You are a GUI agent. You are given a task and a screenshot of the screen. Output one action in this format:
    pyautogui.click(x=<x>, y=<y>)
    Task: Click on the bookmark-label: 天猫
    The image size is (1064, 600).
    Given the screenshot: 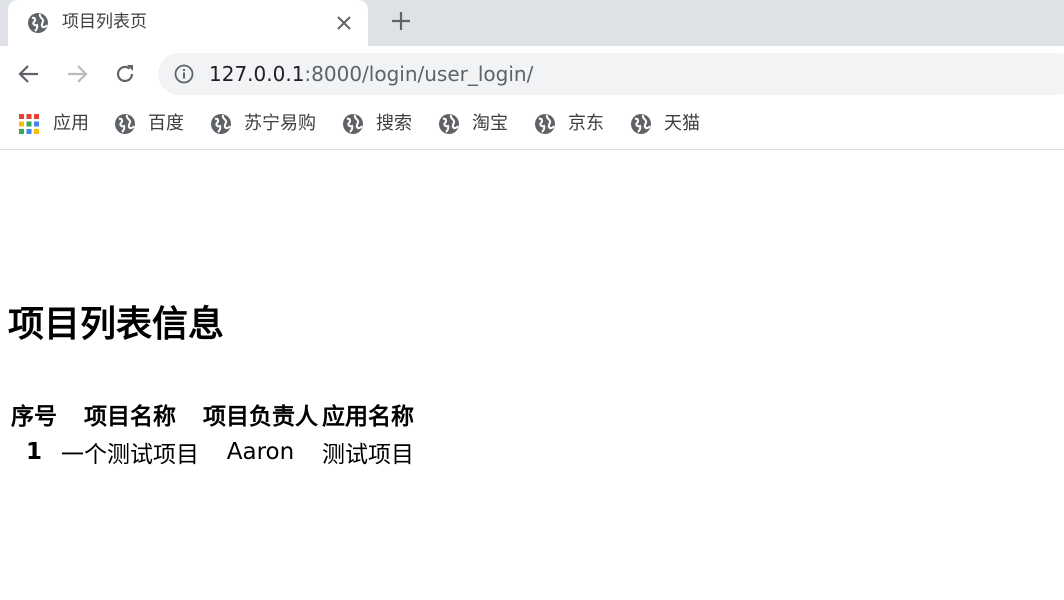 What is the action you would take?
    pyautogui.click(x=682, y=123)
    